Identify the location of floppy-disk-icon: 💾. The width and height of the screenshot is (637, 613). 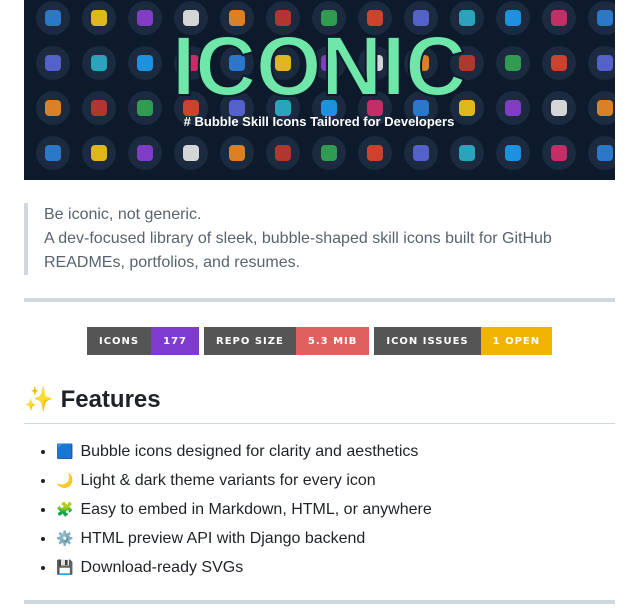
(65, 567).